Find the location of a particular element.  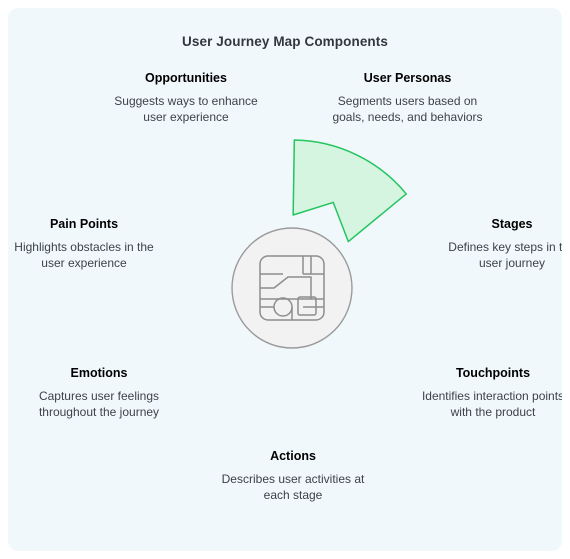

wheel-segment-personas is located at coordinates (349, 191).